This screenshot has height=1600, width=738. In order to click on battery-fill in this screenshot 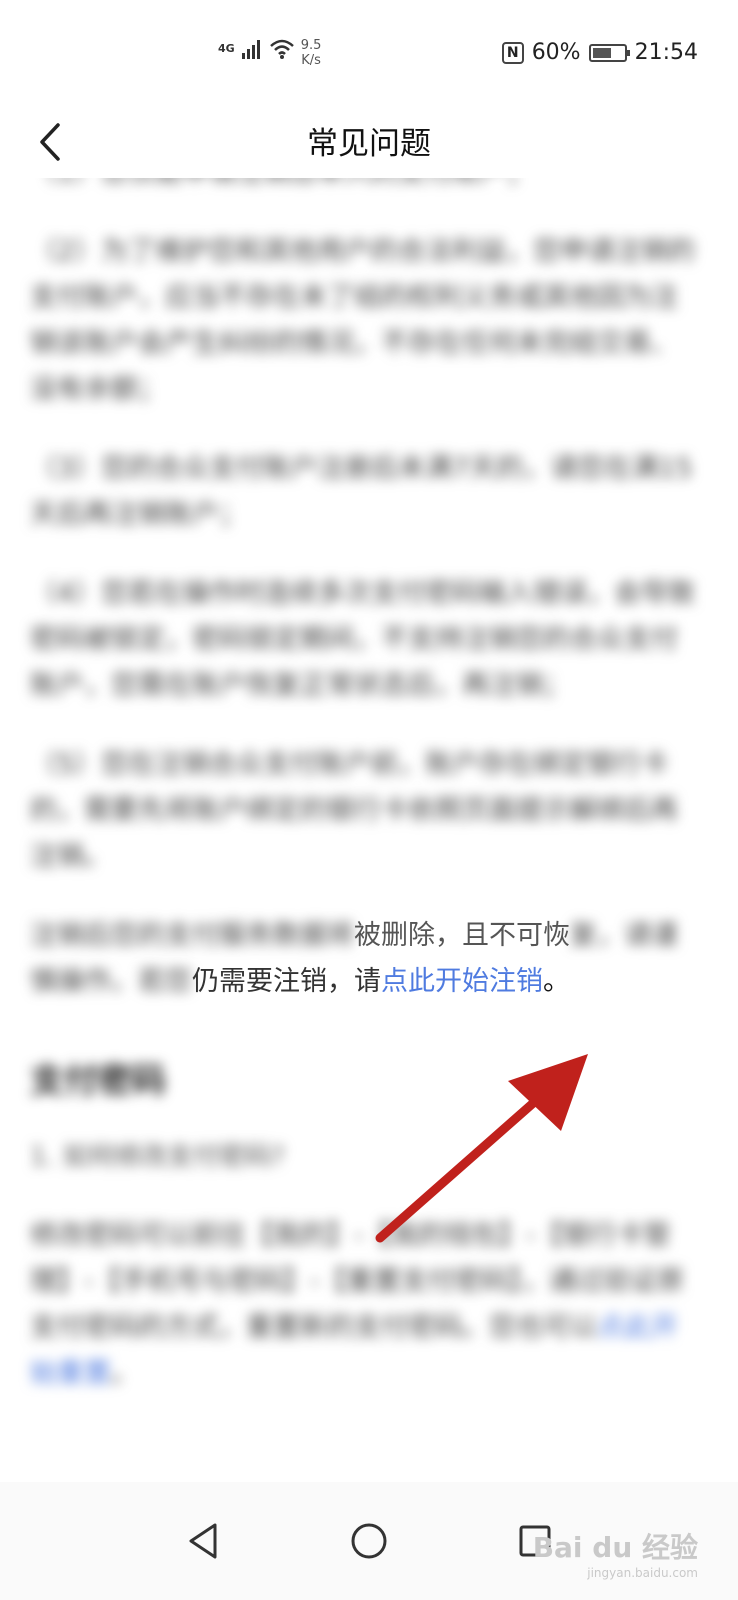, I will do `click(601, 52)`.